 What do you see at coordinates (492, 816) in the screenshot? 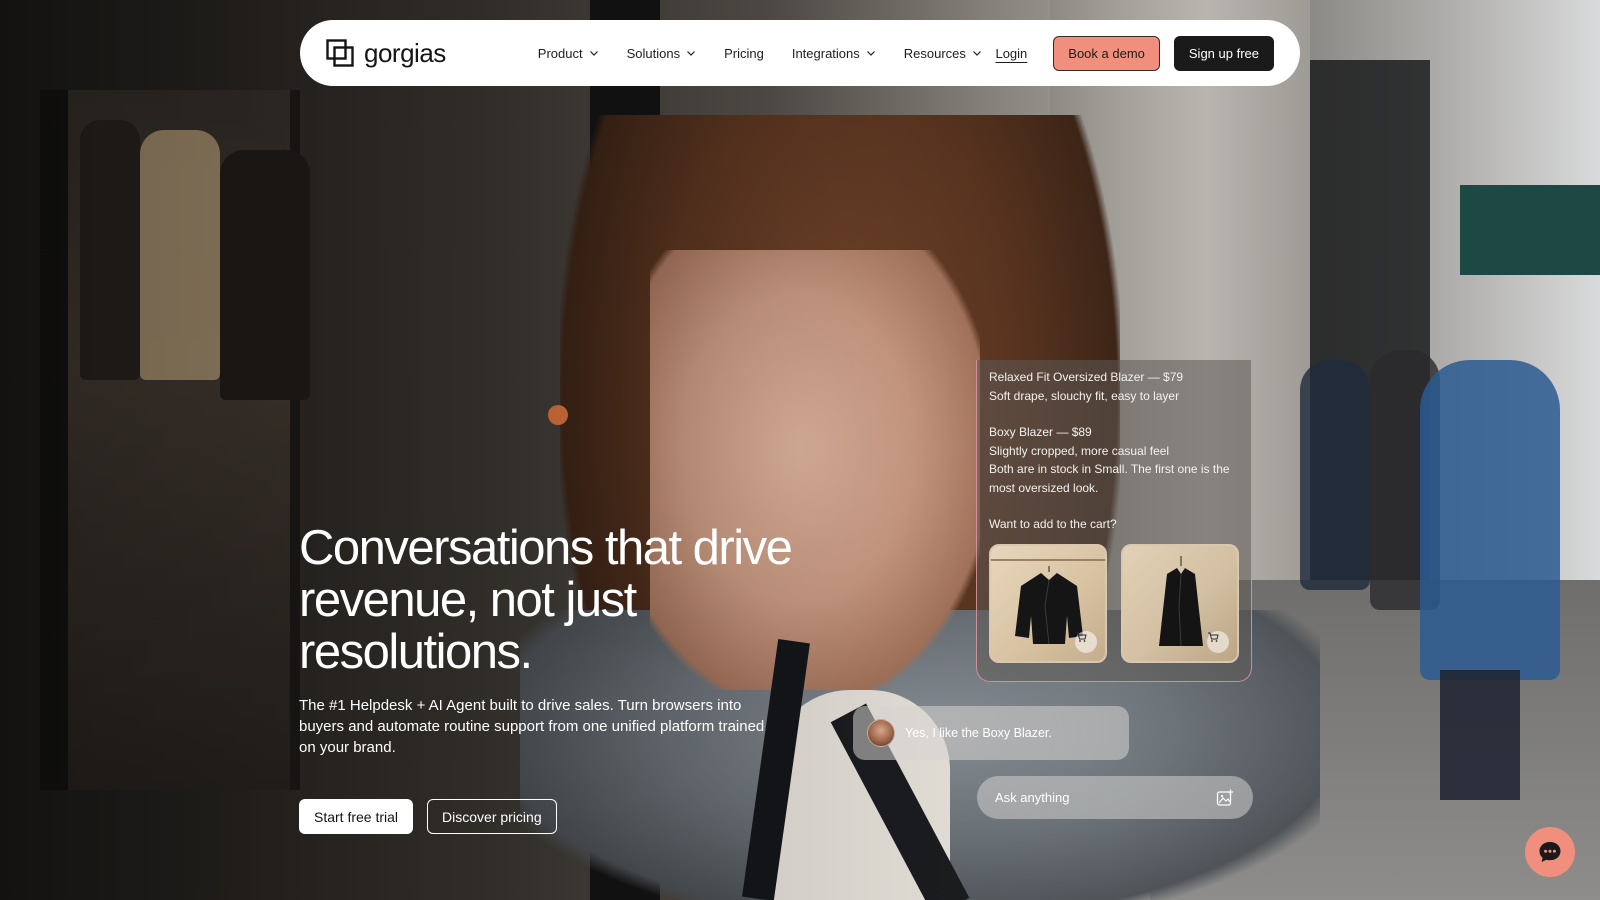
I see `discover-pricing-button: Discover pricing` at bounding box center [492, 816].